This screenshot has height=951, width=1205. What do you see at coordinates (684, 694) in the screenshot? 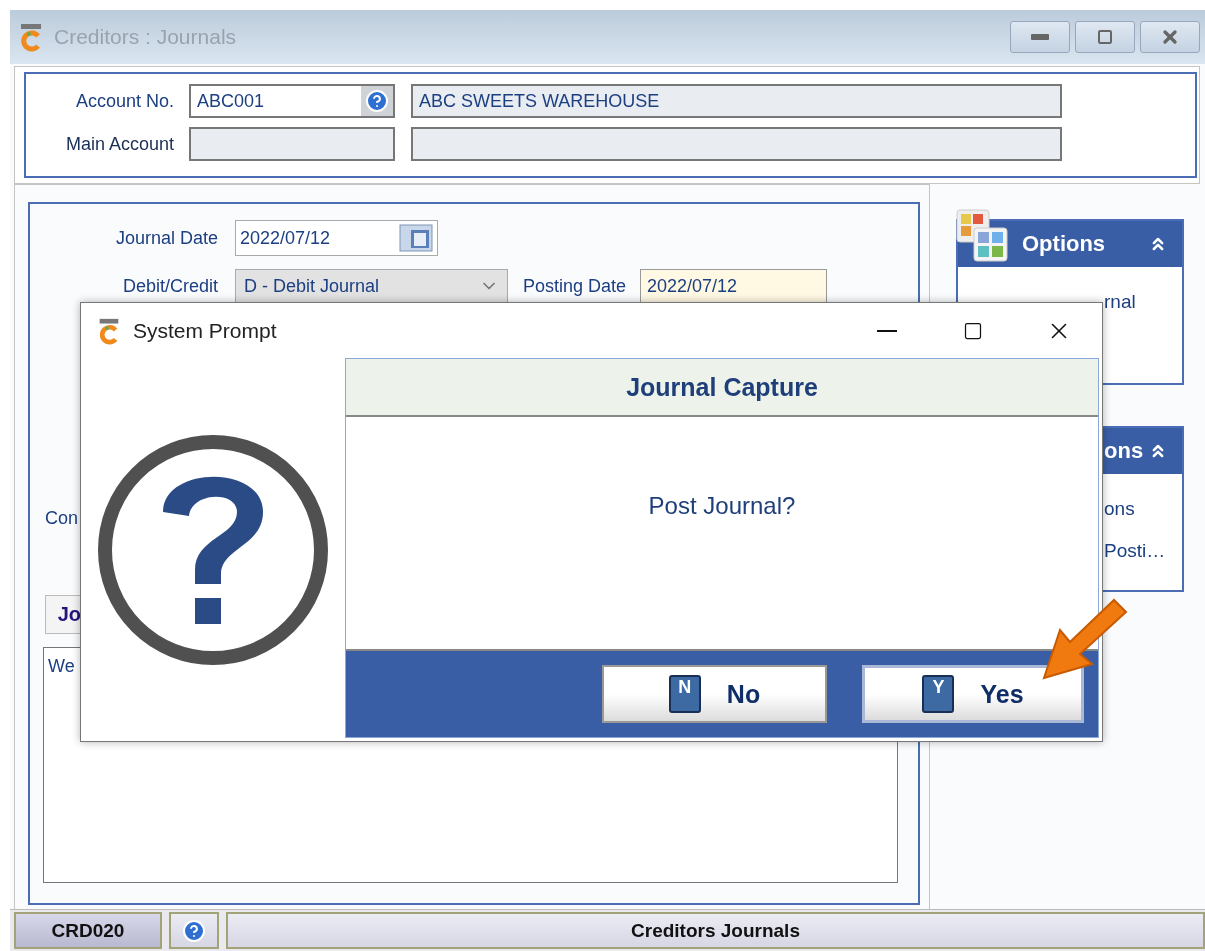
I see `shortcut-key: N` at bounding box center [684, 694].